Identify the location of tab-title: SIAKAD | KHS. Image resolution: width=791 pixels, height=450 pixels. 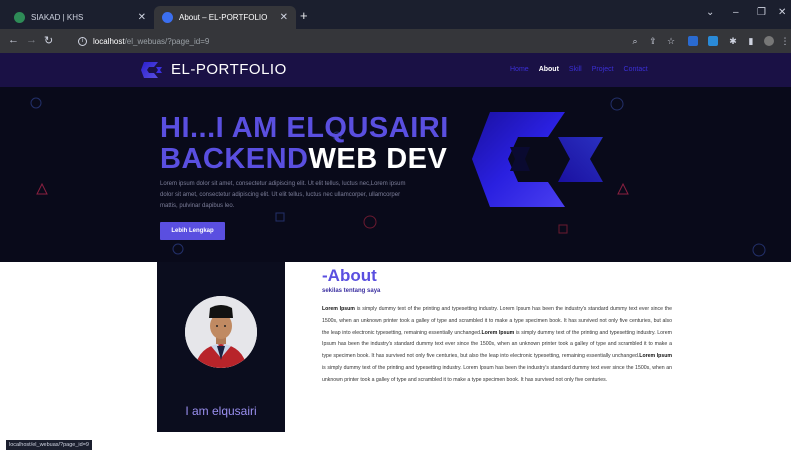
(57, 17).